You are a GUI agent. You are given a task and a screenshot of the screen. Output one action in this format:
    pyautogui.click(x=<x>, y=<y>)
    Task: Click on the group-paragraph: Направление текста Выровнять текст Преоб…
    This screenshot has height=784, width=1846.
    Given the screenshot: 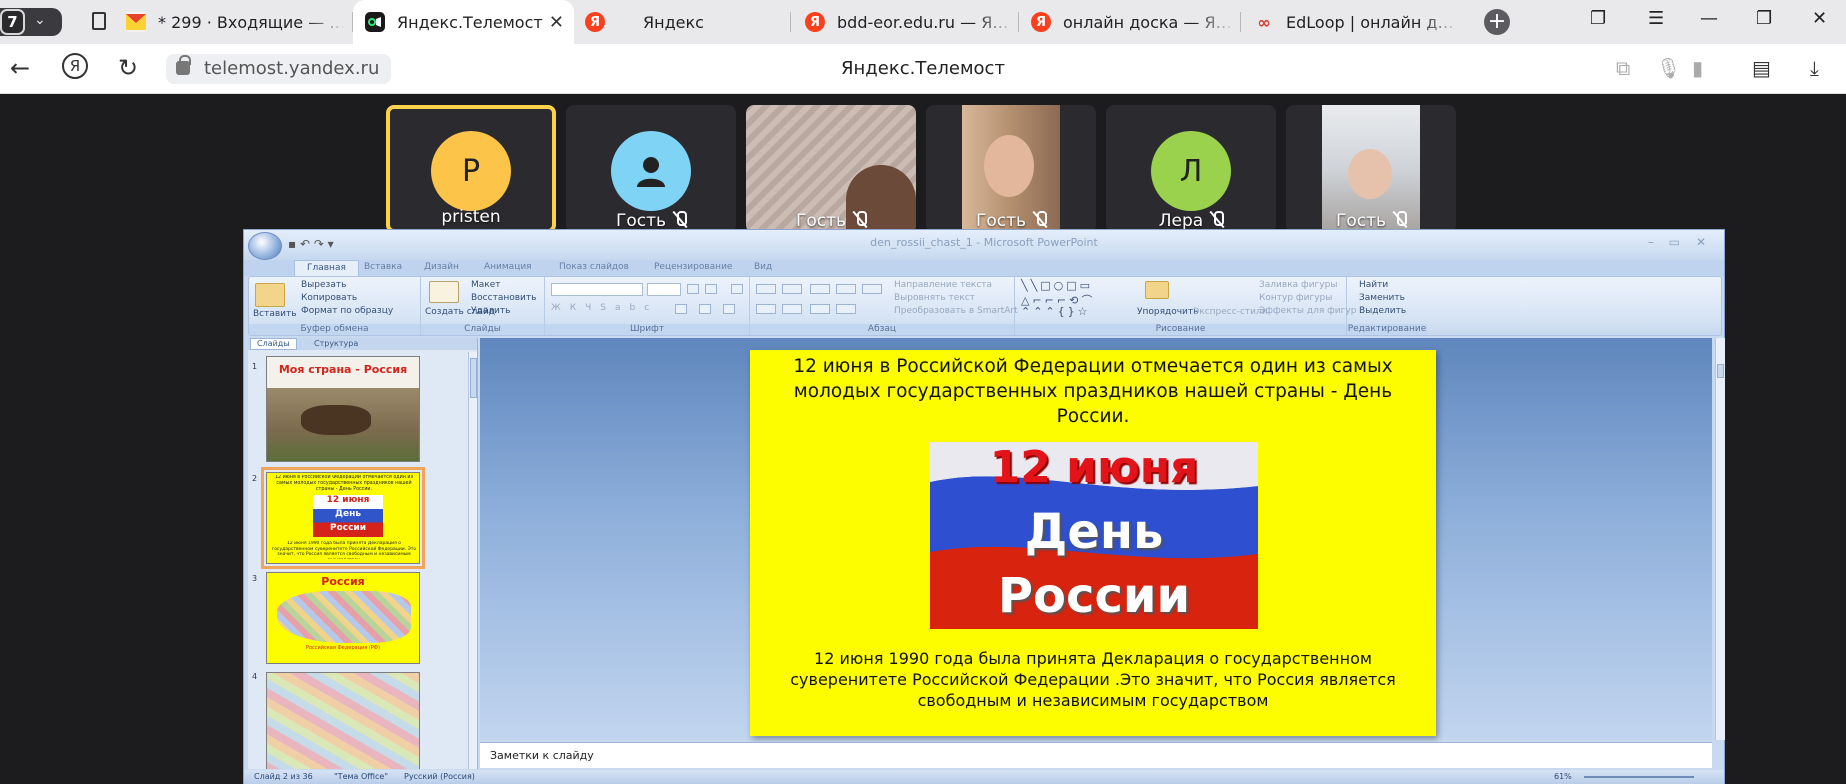 What is the action you would take?
    pyautogui.click(x=884, y=306)
    